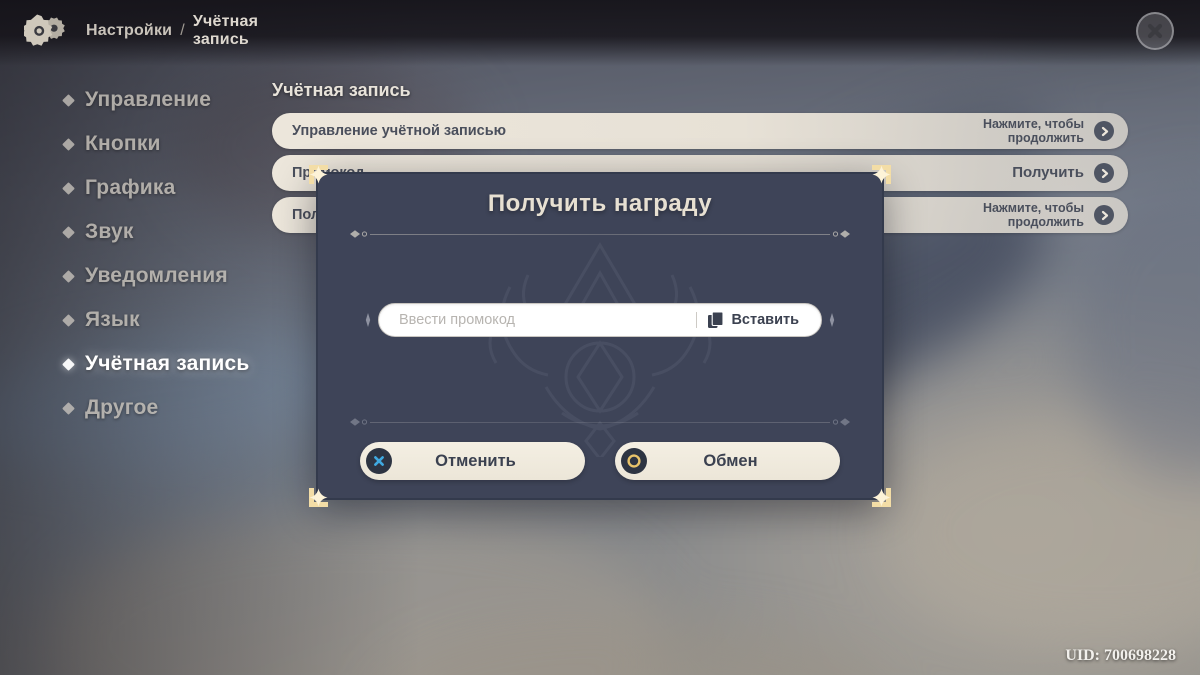 The image size is (1200, 675). I want to click on cancel-label: Отменить, so click(475, 460).